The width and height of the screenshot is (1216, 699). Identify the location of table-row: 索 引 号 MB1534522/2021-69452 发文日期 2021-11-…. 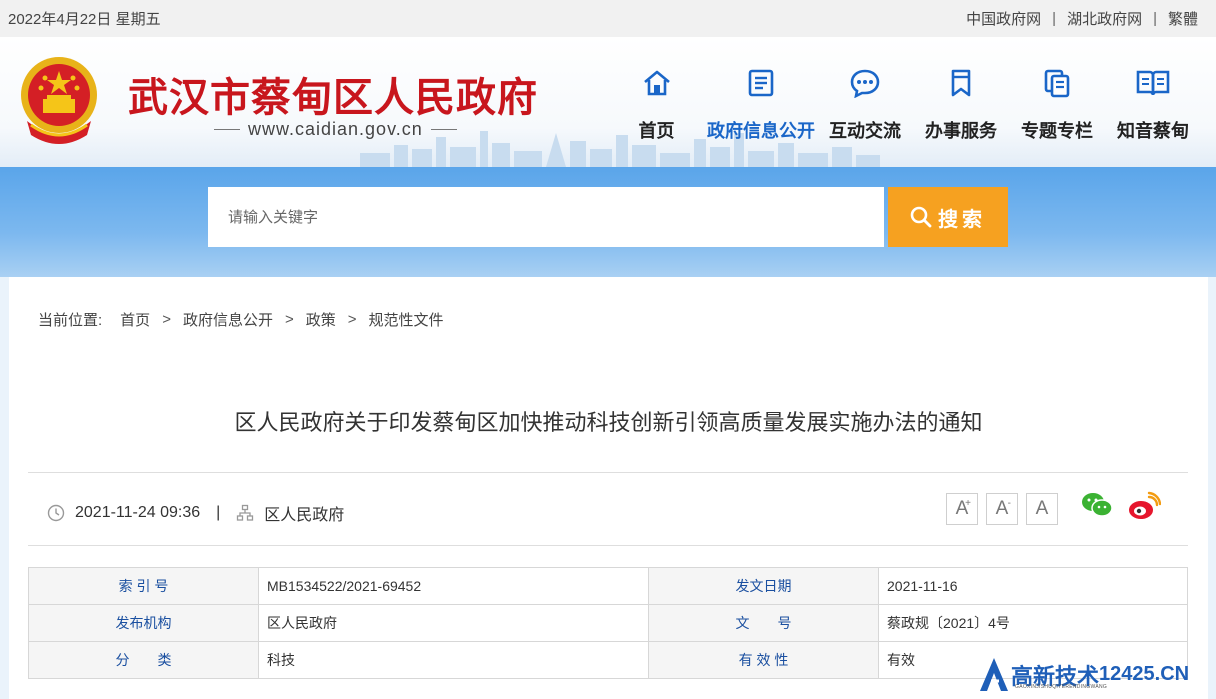
(608, 586).